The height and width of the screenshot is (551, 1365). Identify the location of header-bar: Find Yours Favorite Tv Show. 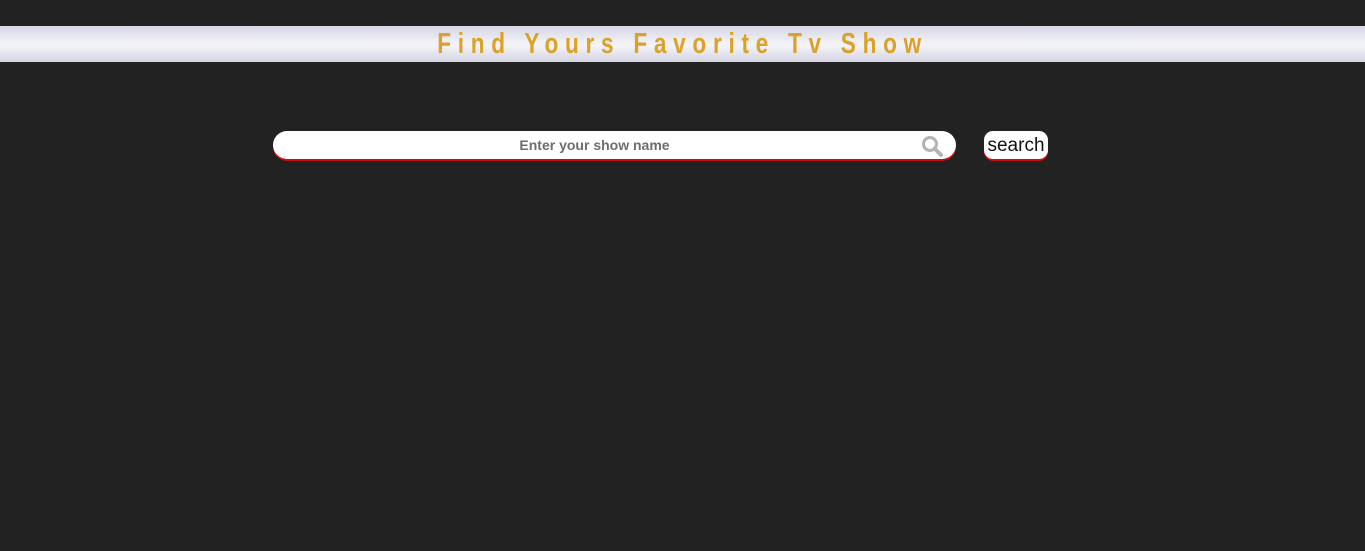
(682, 44).